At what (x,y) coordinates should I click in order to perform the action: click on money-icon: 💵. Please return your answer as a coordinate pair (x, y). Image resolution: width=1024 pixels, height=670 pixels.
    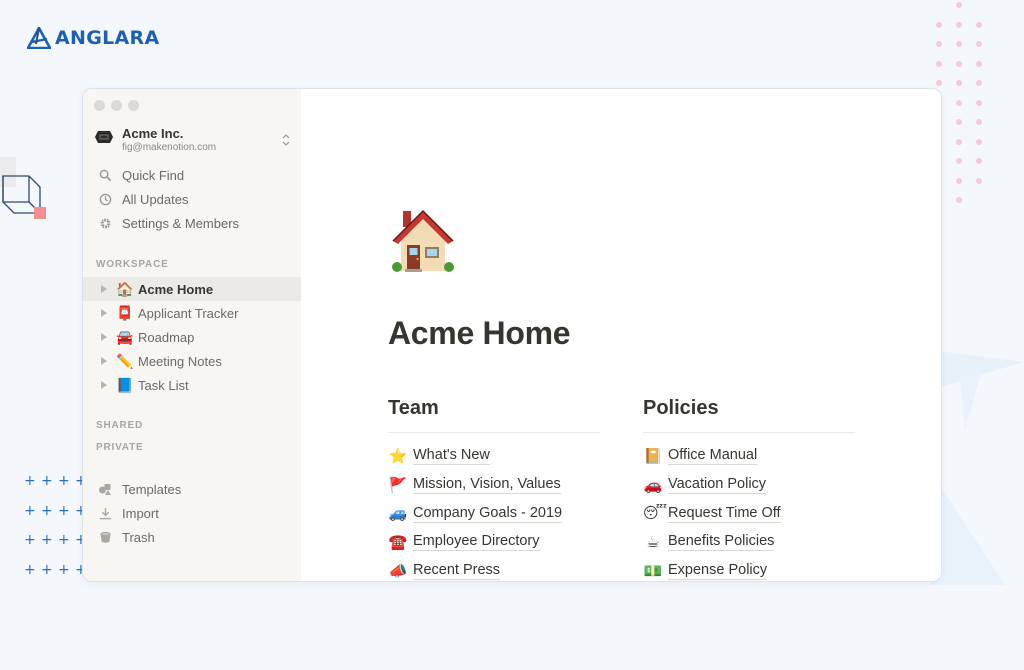
    Looking at the image, I should click on (653, 571).